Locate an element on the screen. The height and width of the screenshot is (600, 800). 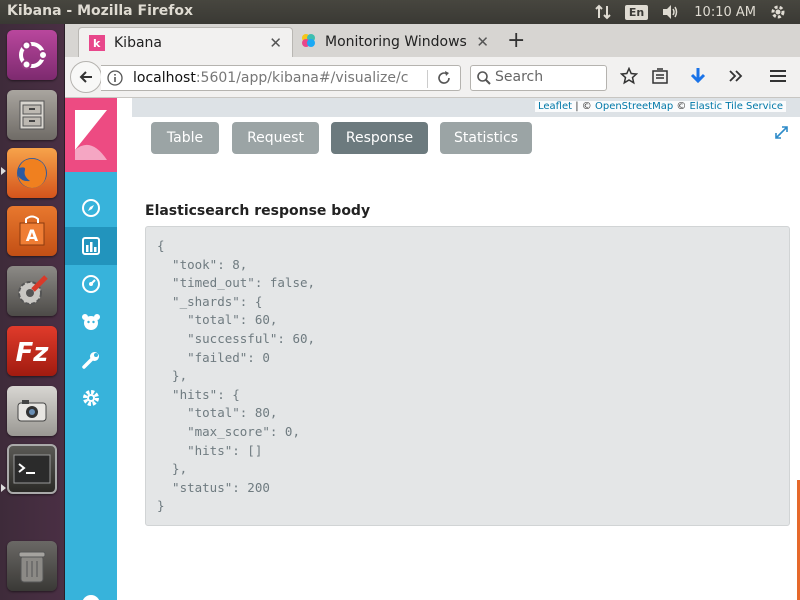
new-tab-icon: + is located at coordinates (516, 40).